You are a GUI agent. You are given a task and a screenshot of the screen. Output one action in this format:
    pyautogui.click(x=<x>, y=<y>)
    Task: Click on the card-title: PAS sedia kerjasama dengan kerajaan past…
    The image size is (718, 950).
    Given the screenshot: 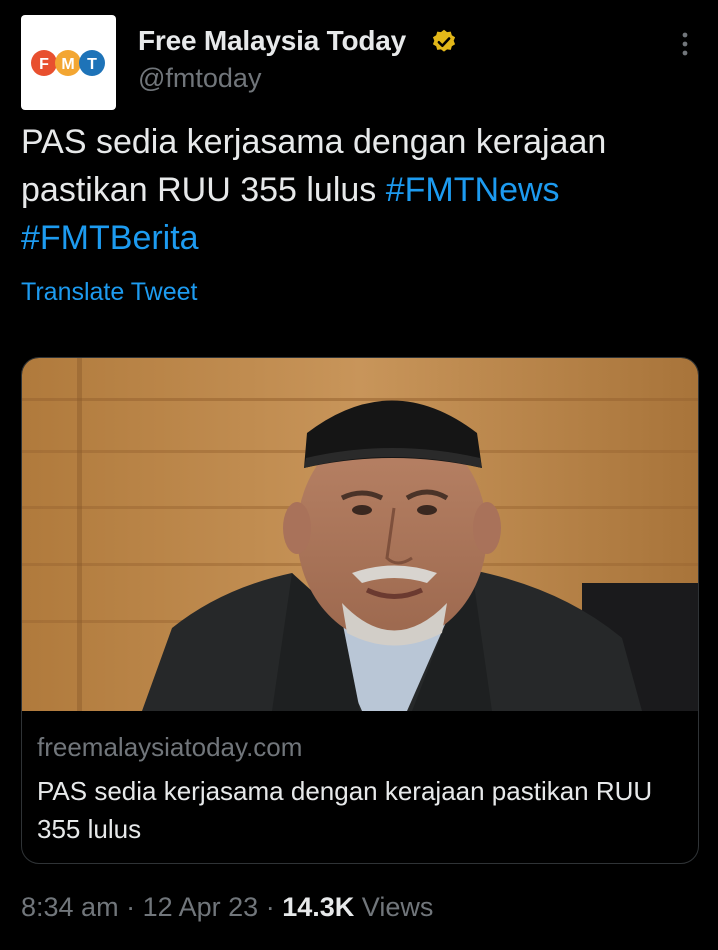 What is the action you would take?
    pyautogui.click(x=345, y=810)
    